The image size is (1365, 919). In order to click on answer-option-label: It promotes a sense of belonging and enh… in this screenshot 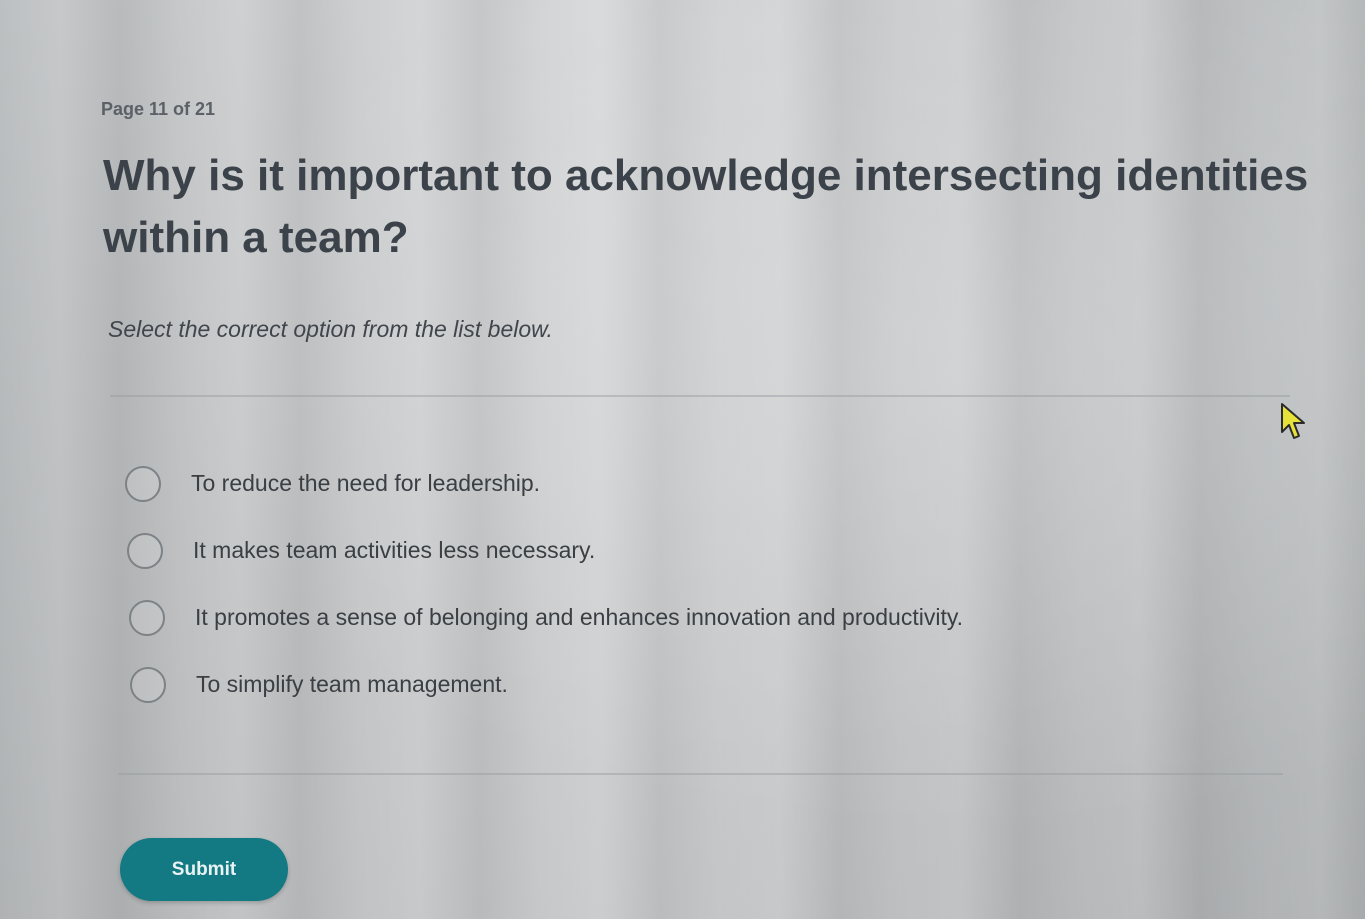, I will do `click(579, 617)`.